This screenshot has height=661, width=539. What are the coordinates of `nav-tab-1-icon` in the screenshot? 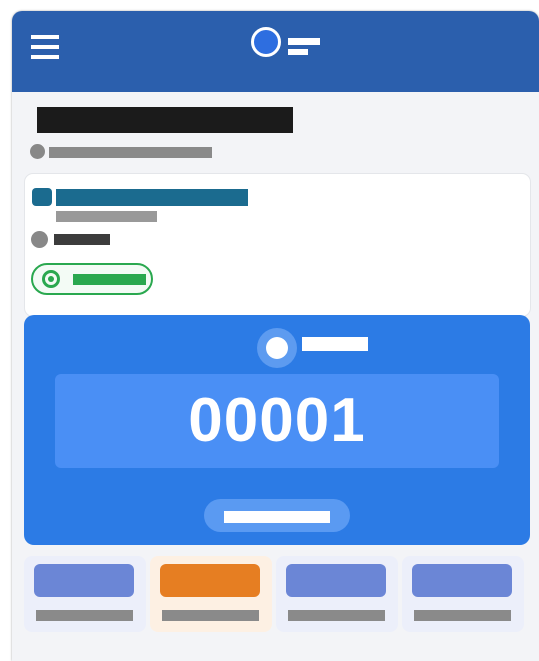 It's located at (84, 580).